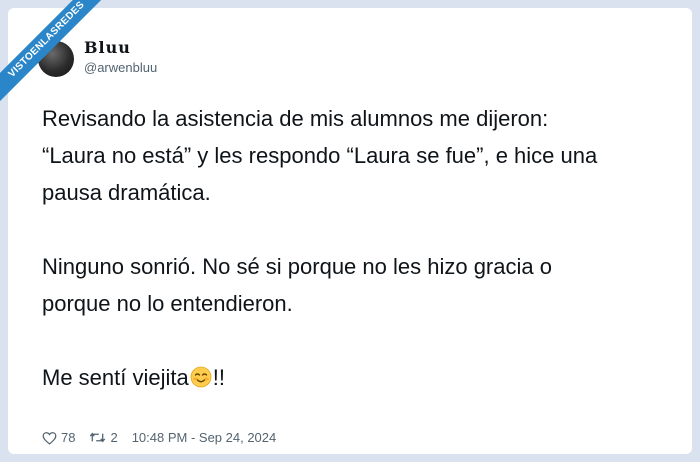  What do you see at coordinates (218, 377) in the screenshot?
I see `tweet-exclamation: !!` at bounding box center [218, 377].